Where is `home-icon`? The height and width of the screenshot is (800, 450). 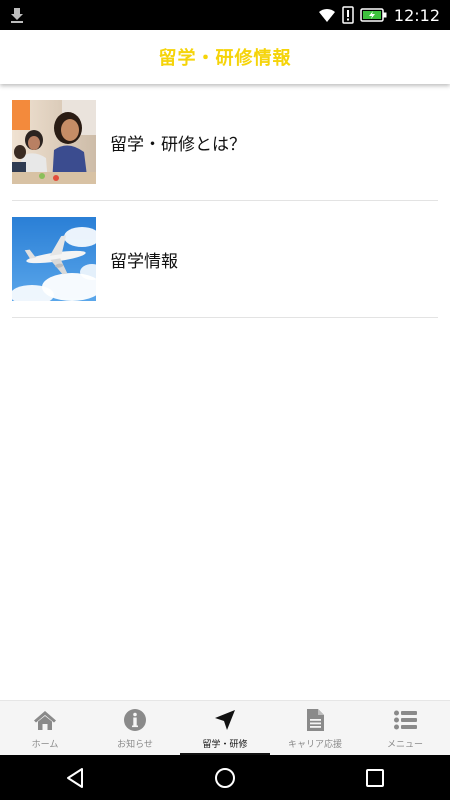 home-icon is located at coordinates (45, 720).